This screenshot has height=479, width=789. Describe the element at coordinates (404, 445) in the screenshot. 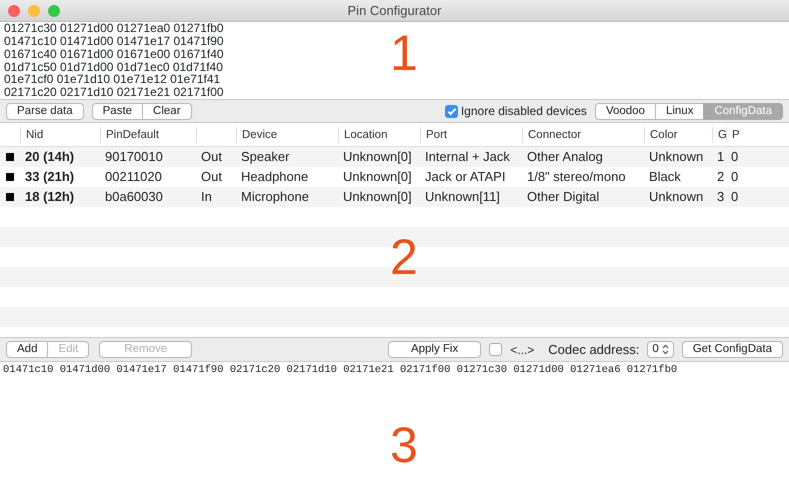

I see `annotation-number: 3` at that location.